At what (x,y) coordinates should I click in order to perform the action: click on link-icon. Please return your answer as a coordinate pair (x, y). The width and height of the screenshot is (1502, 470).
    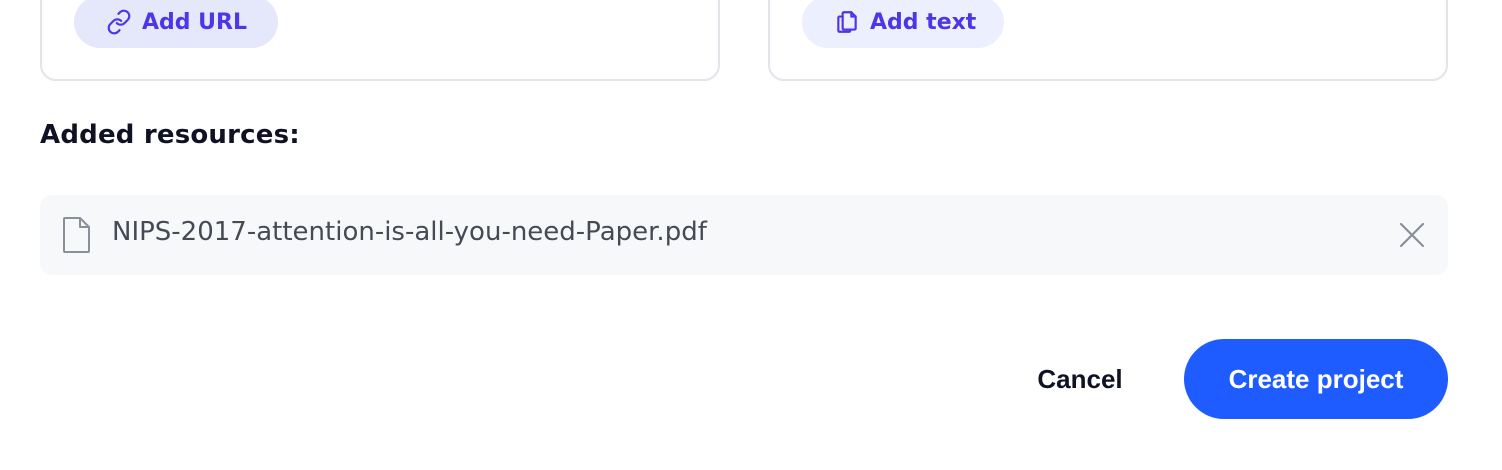
    Looking at the image, I should click on (119, 22).